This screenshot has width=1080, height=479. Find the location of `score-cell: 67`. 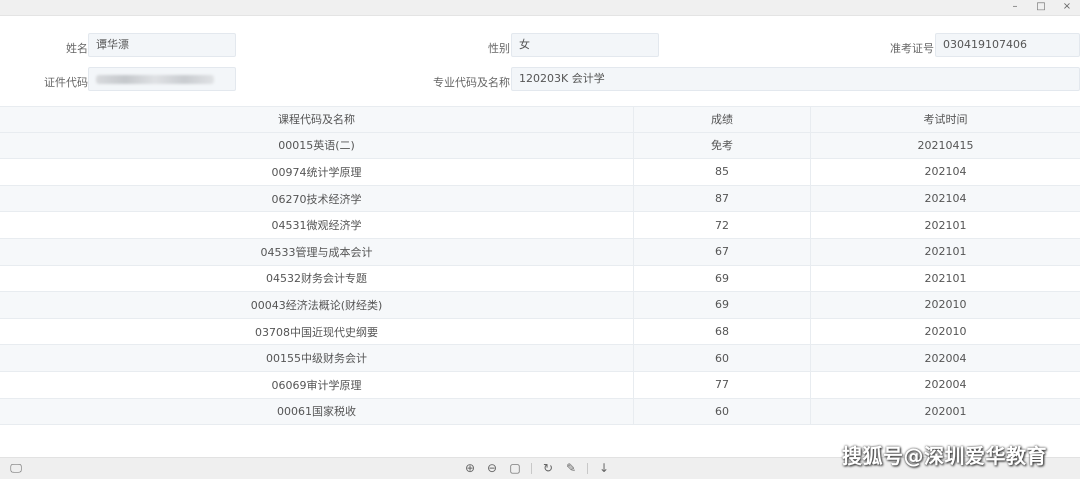

score-cell: 67 is located at coordinates (721, 251).